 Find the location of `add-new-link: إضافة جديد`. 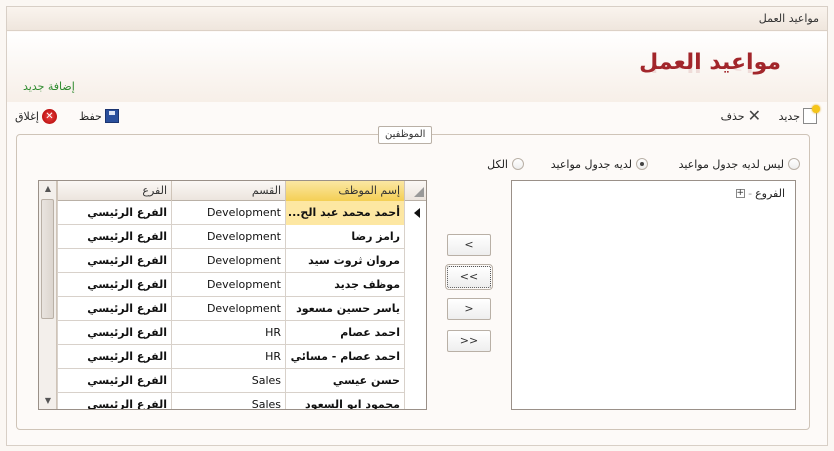

add-new-link: إضافة جديد is located at coordinates (49, 86).